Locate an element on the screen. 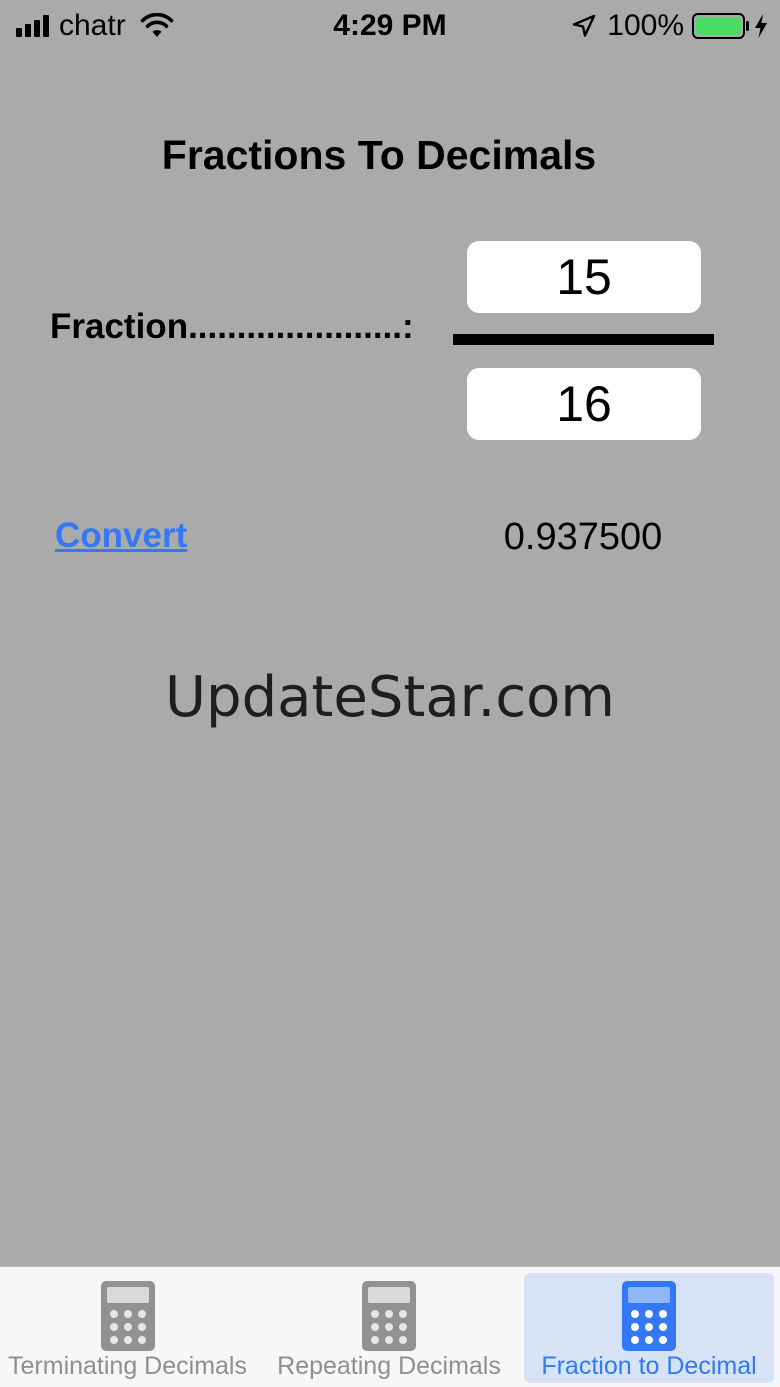 This screenshot has width=780, height=1387. tab-label: Repeating Decimals is located at coordinates (389, 1366).